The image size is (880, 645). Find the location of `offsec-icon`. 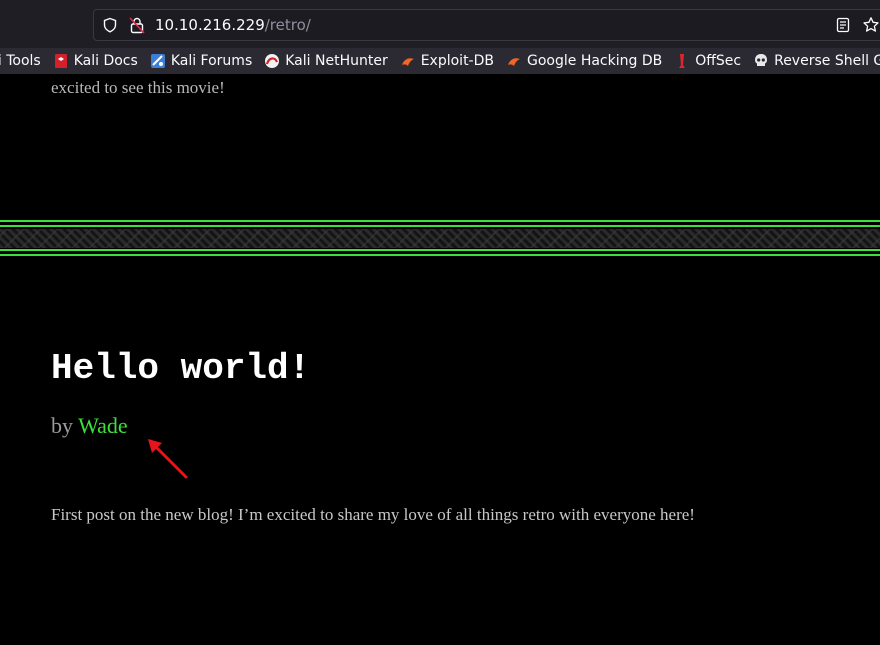

offsec-icon is located at coordinates (682, 61).